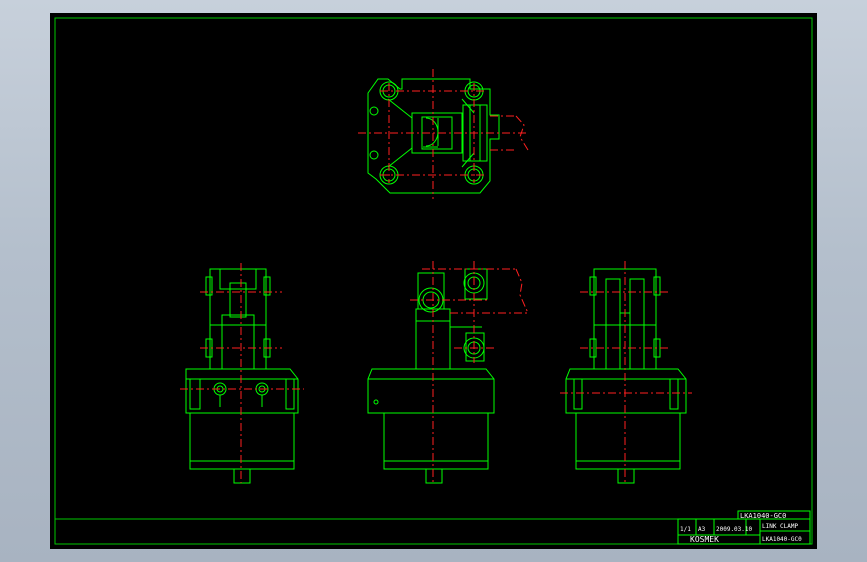  I want to click on rear-view, so click(626, 376).